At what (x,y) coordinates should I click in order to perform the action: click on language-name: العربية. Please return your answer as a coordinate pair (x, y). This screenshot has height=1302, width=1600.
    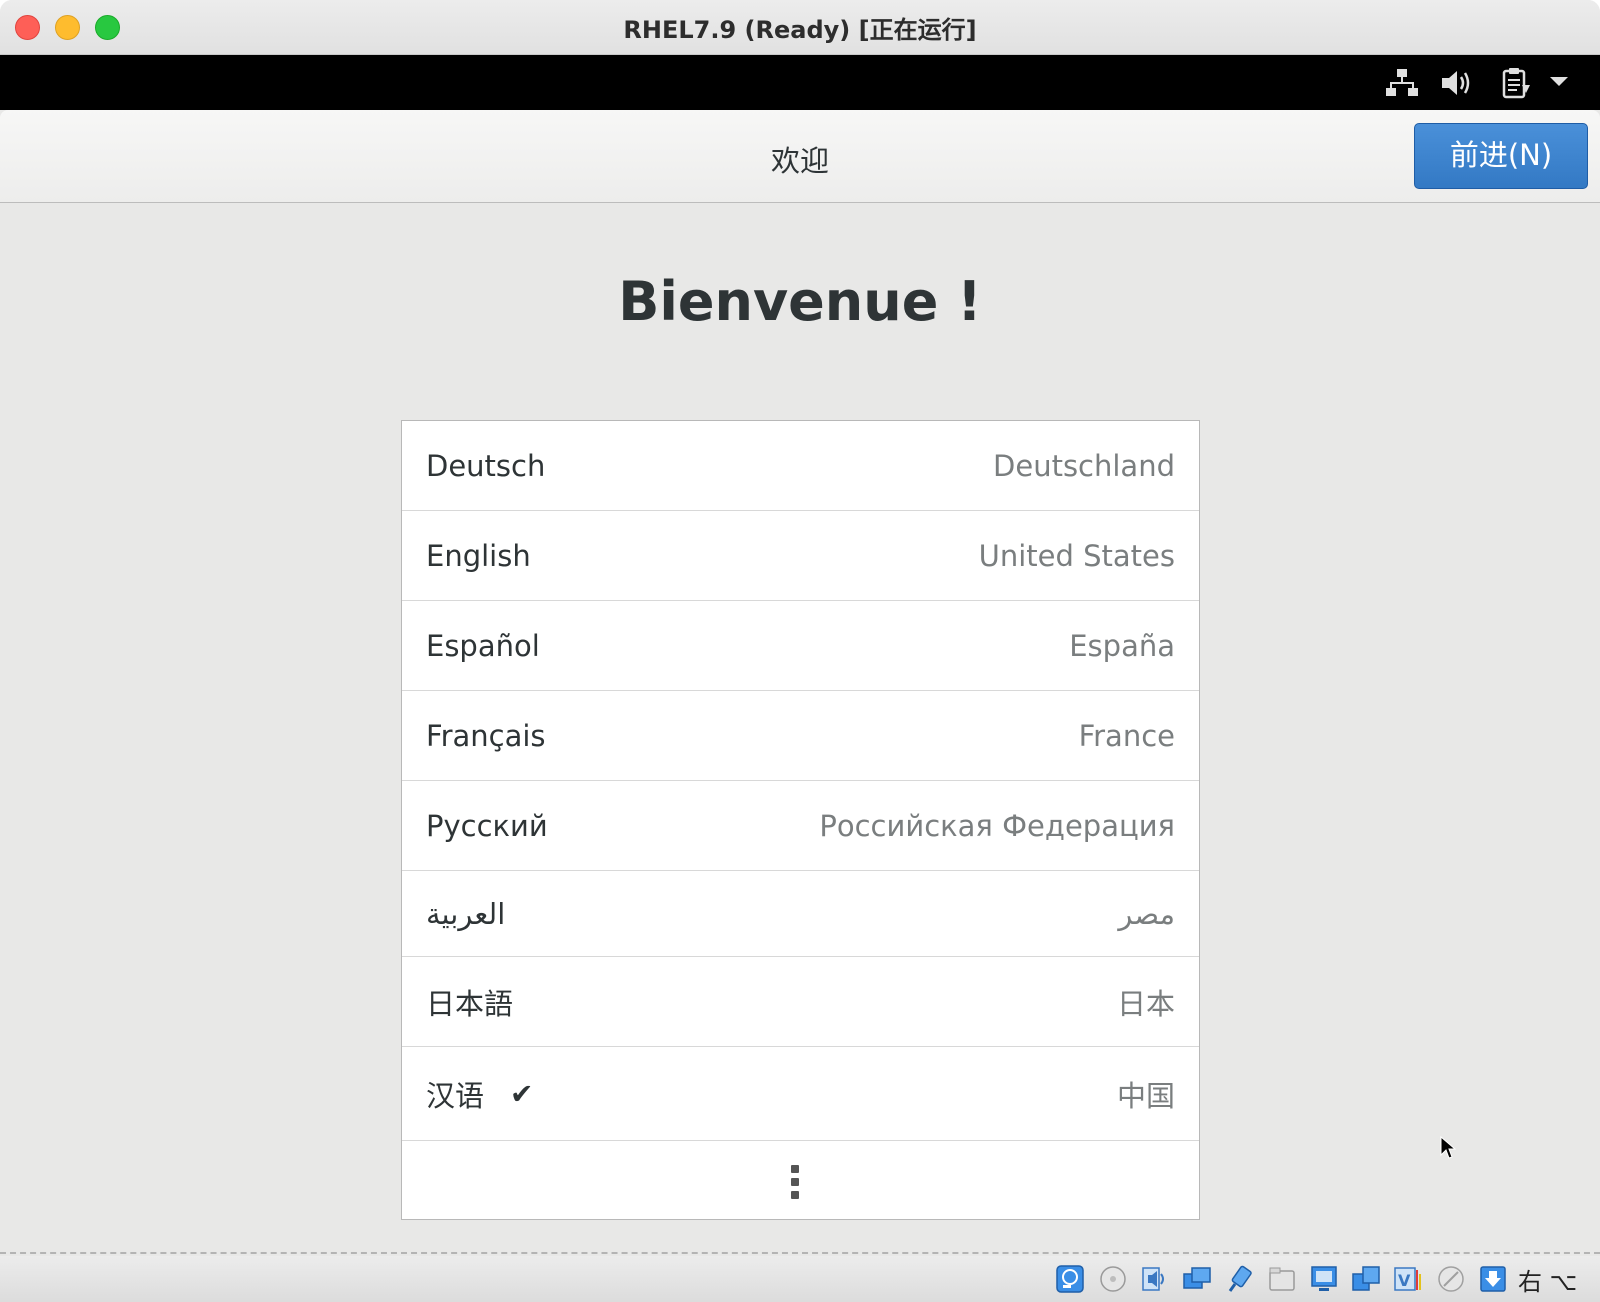
    Looking at the image, I should click on (466, 913).